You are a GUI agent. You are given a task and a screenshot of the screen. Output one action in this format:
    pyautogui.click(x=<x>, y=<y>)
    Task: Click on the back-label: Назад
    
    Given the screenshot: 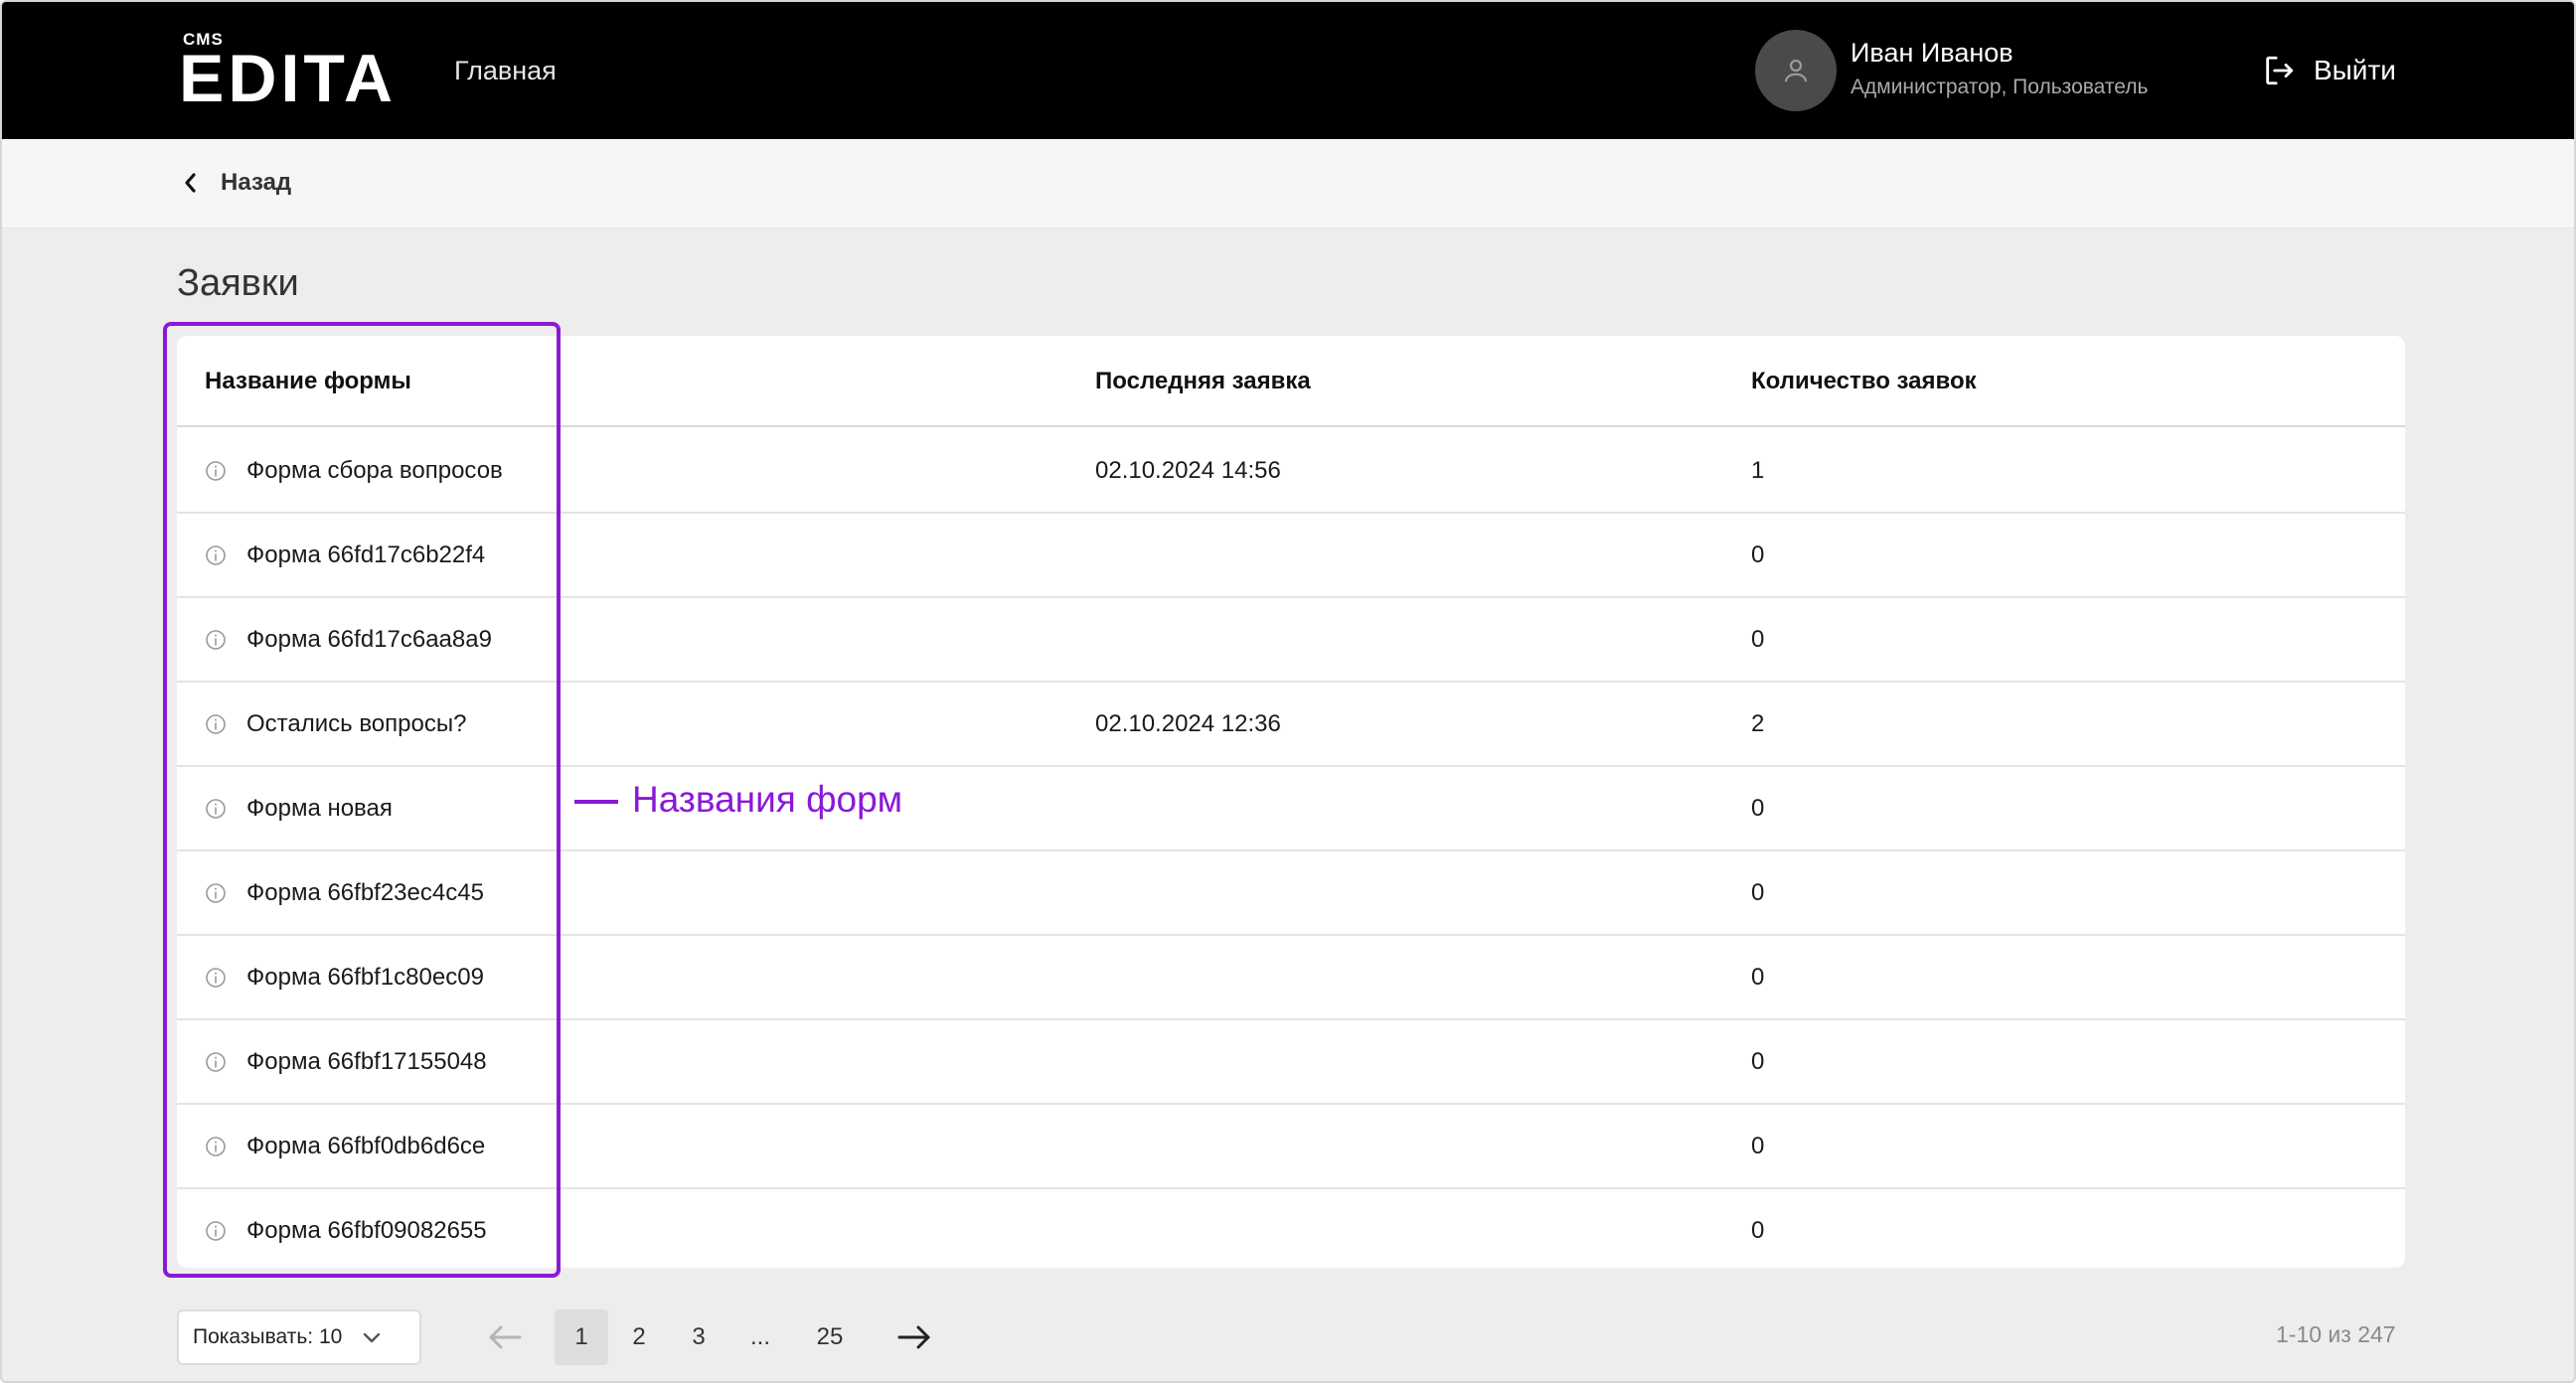 What is the action you would take?
    pyautogui.click(x=256, y=182)
    